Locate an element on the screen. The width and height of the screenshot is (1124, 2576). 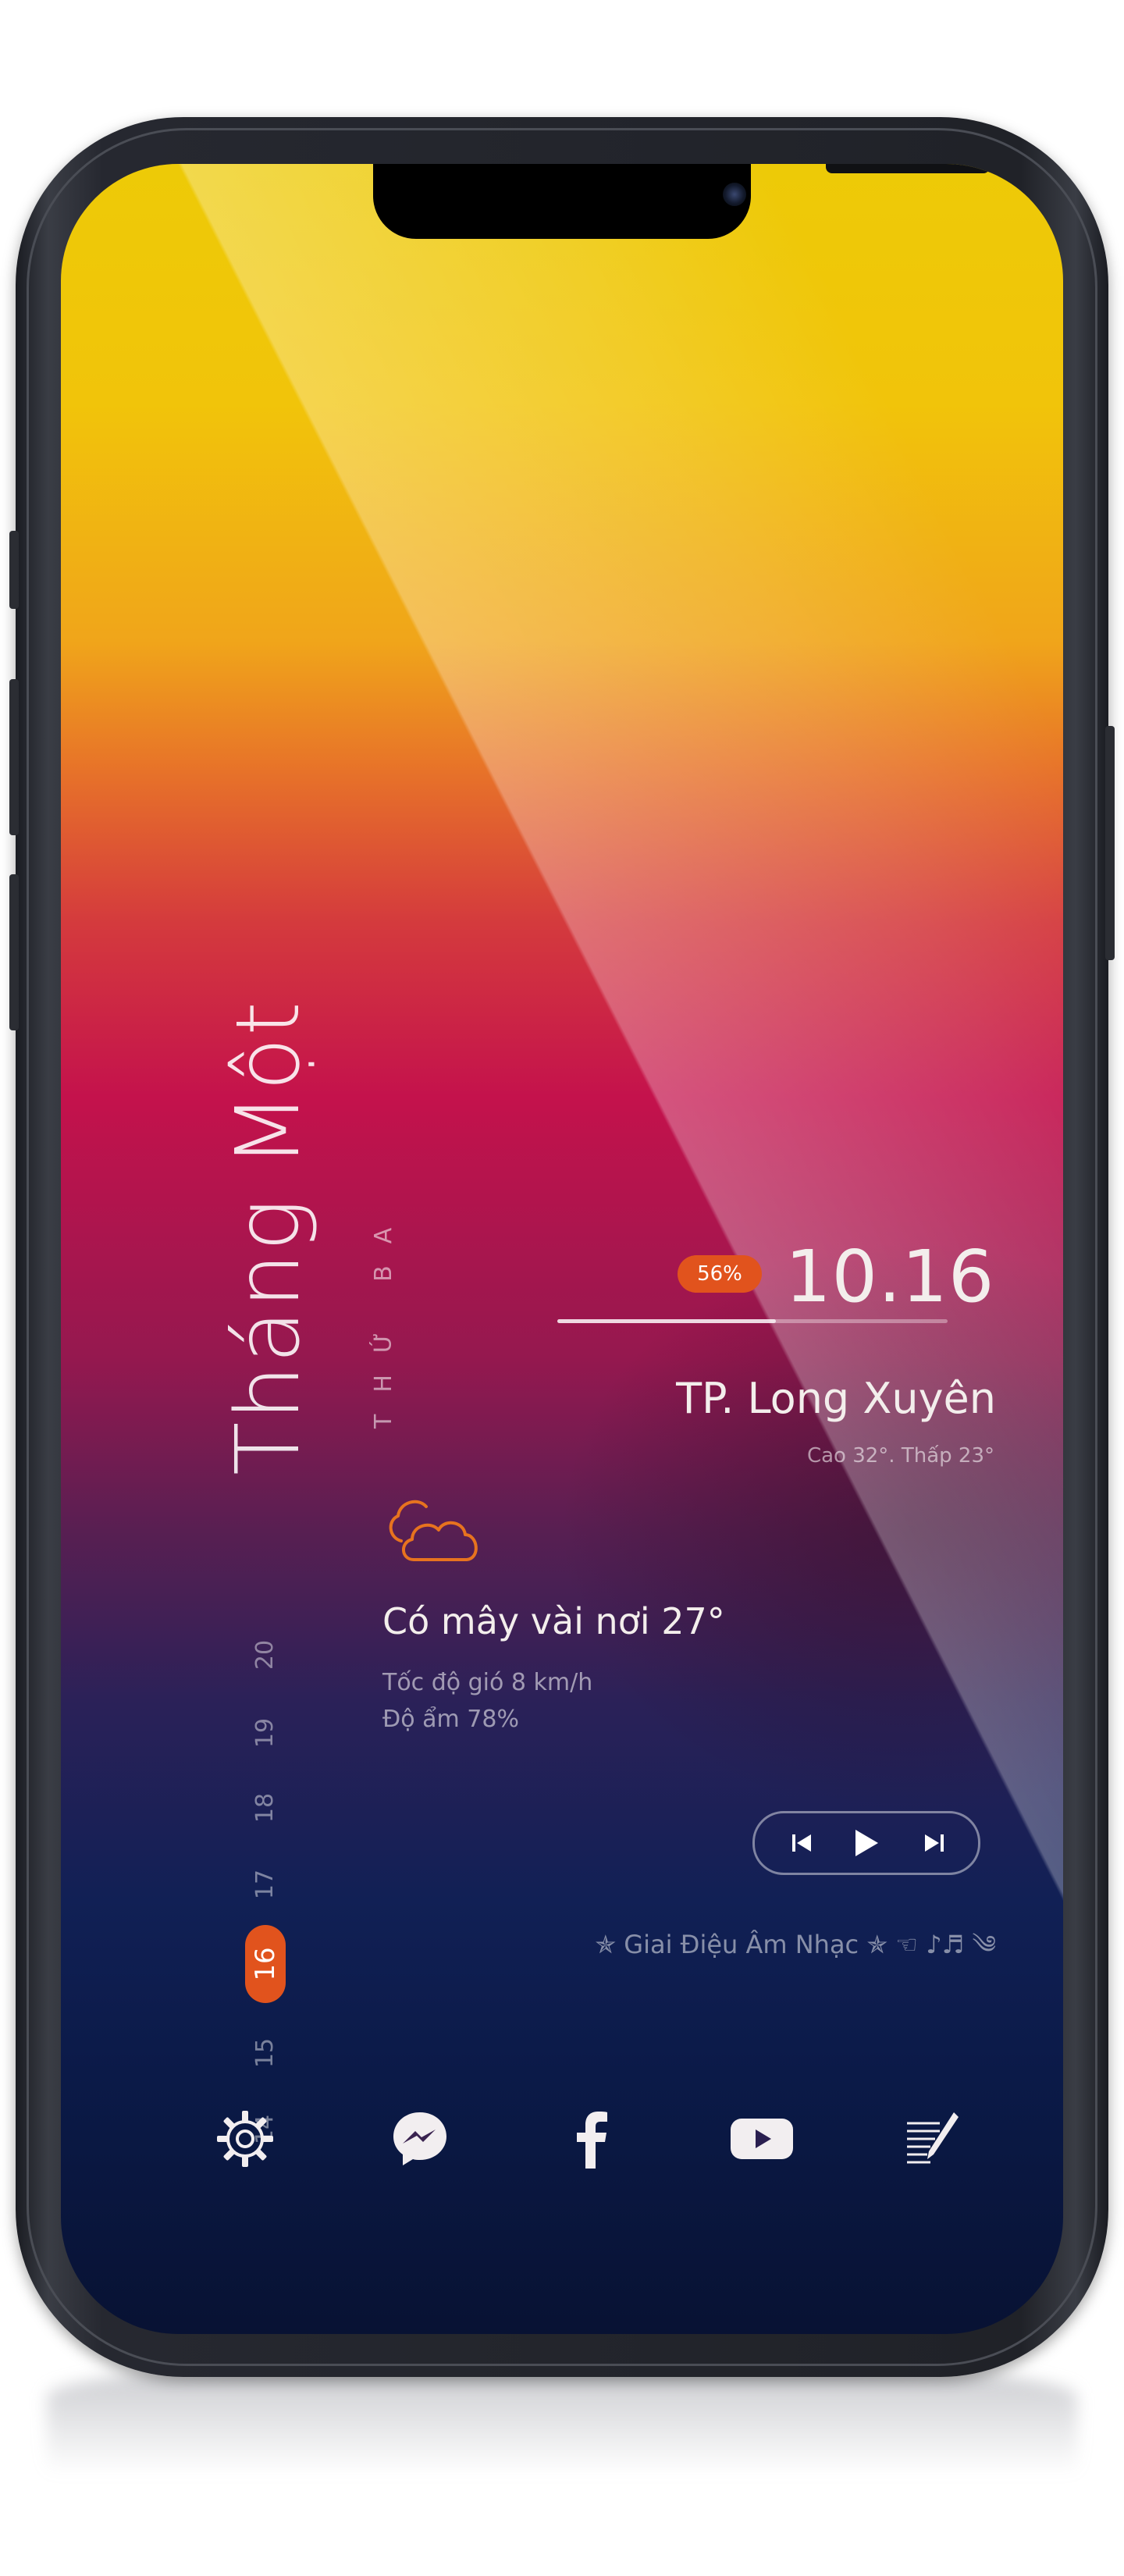
weather-condition: Có mây vài nơi 27° is located at coordinates (553, 1621).